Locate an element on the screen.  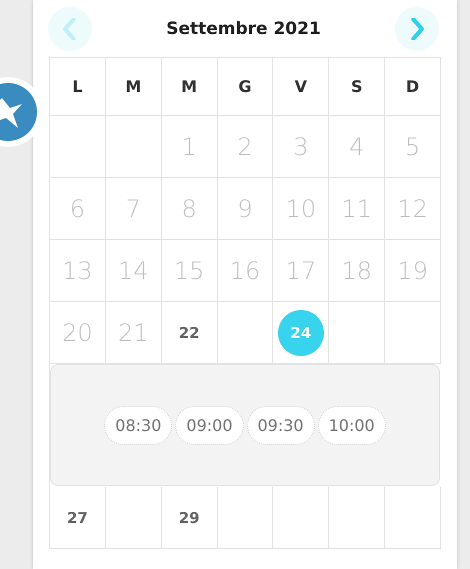
past-day: 18 is located at coordinates (356, 270).